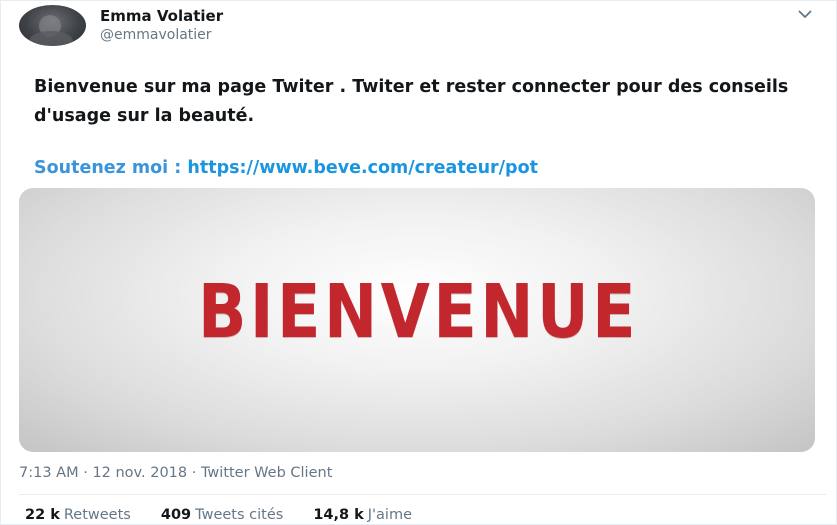 The image size is (837, 525). Describe the element at coordinates (239, 515) in the screenshot. I see `quotes-label: Tweets cités` at that location.